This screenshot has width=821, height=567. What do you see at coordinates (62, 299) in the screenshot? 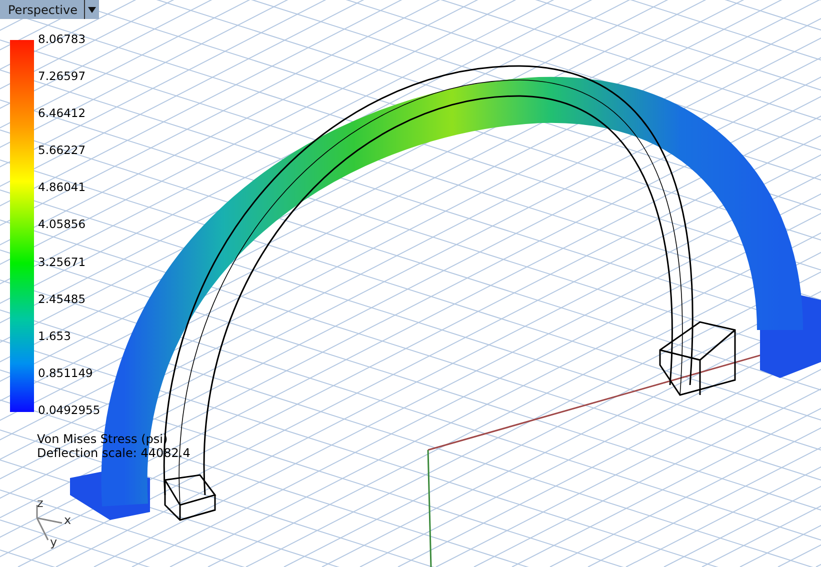
I see `scale-value: 2.45485` at bounding box center [62, 299].